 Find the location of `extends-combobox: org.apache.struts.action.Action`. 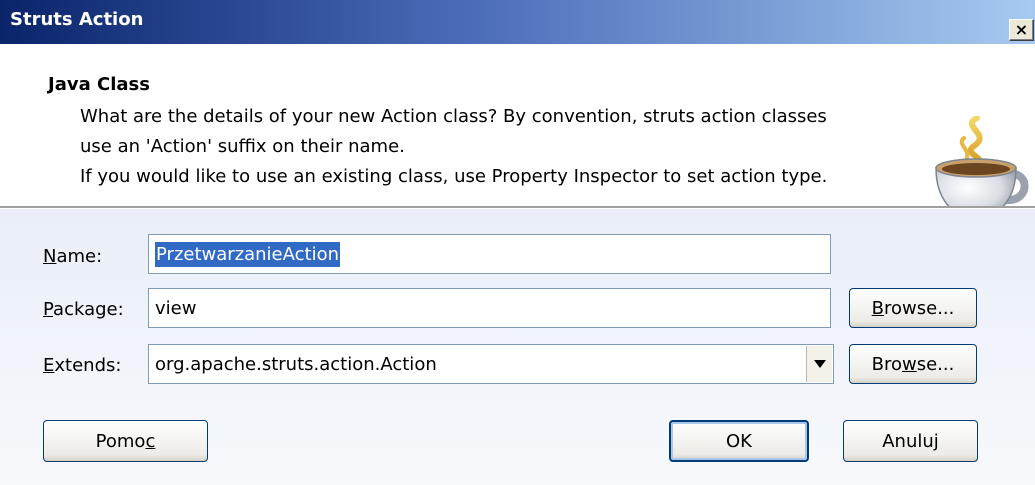

extends-combobox: org.apache.struts.action.Action is located at coordinates (491, 364).